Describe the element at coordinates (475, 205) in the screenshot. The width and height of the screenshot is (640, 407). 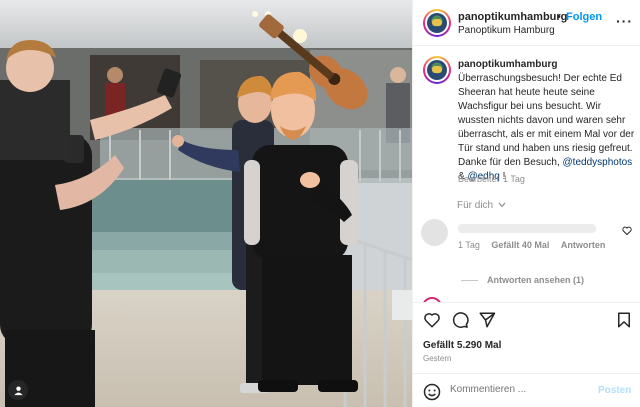
I see `for-you-label: Für dich` at that location.